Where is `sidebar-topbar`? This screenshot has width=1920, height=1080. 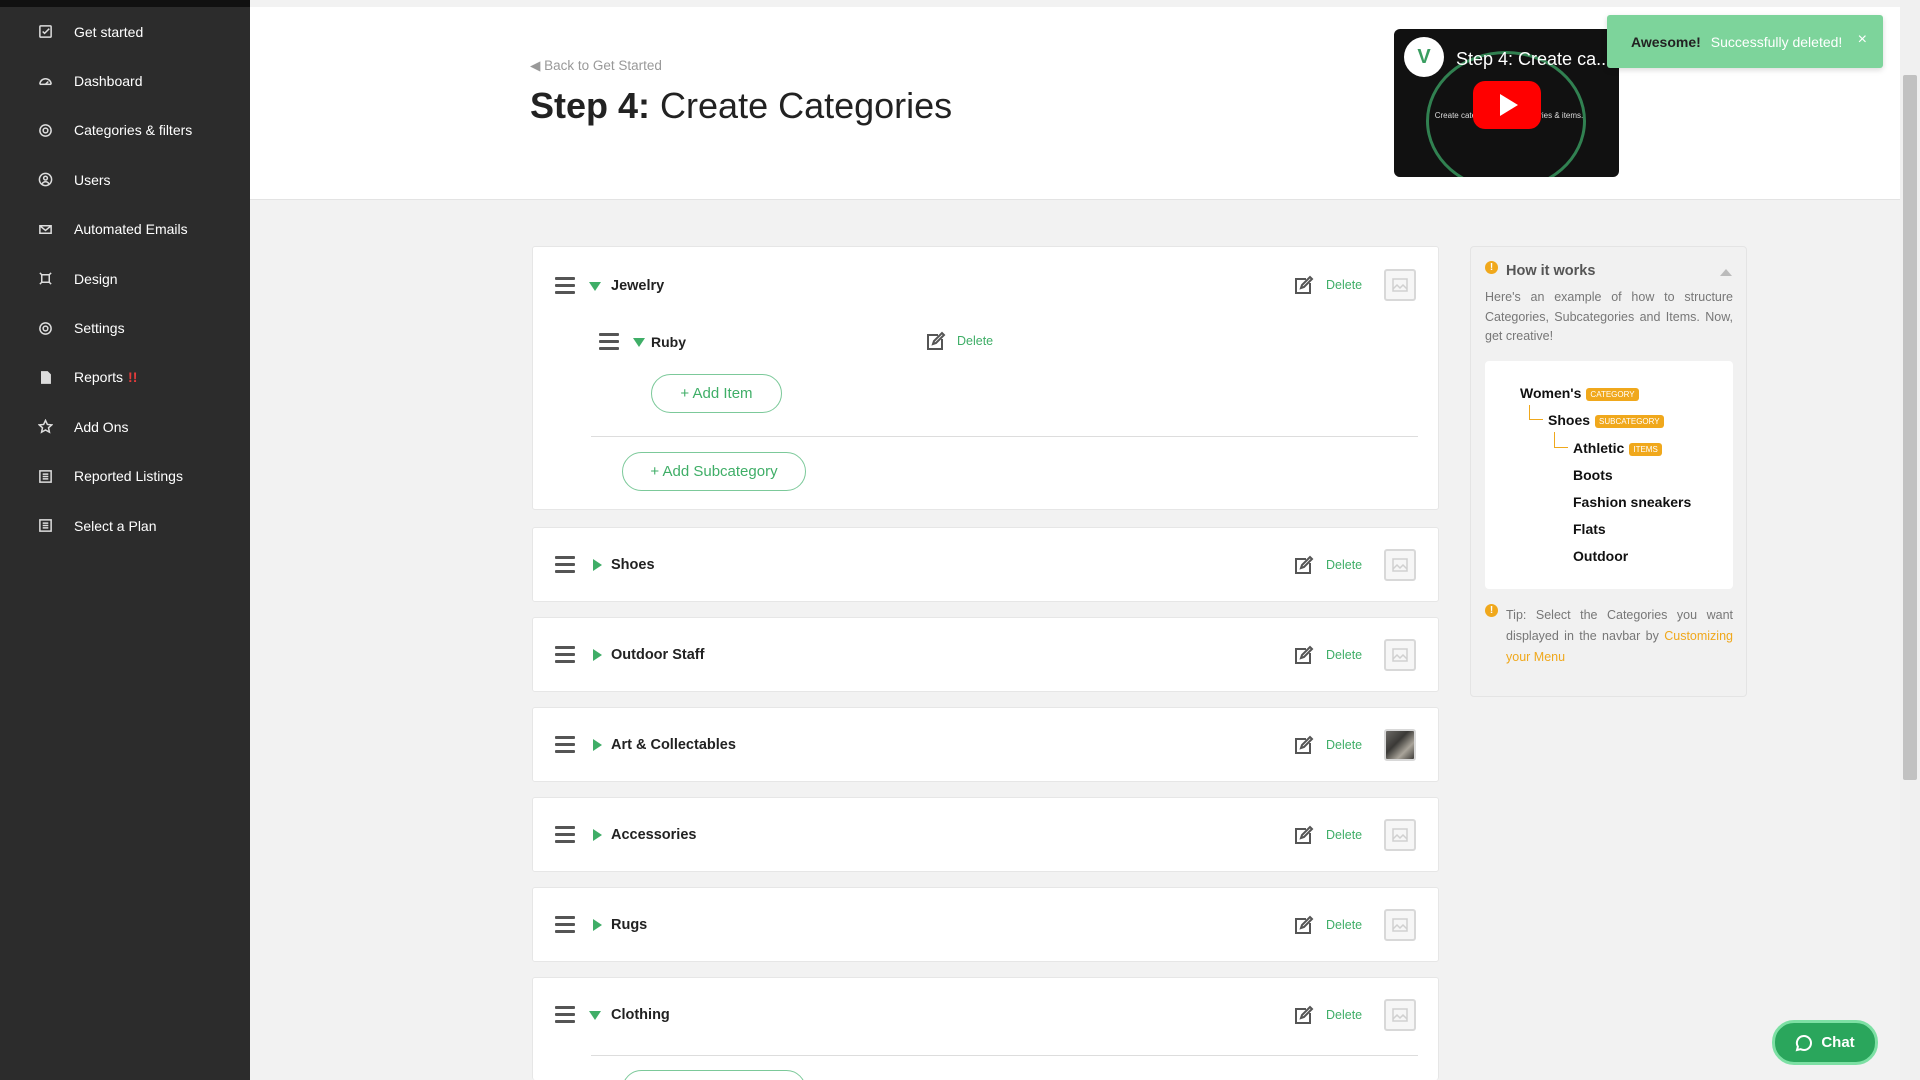
sidebar-topbar is located at coordinates (125, 3).